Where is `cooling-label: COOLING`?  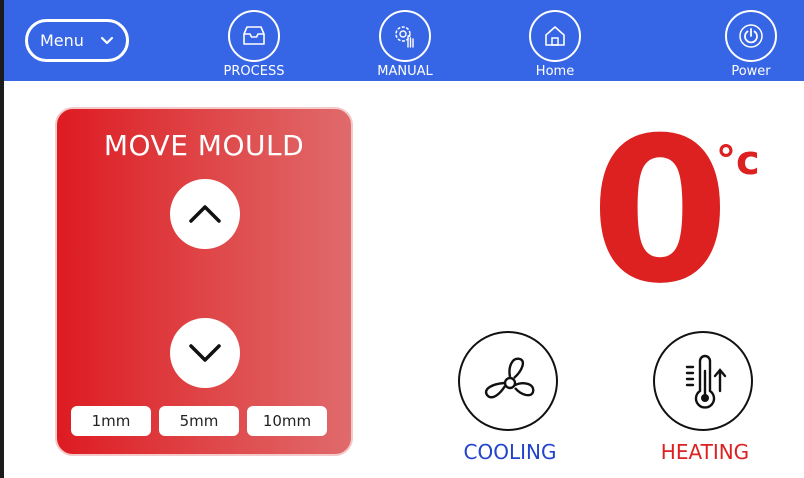
cooling-label: COOLING is located at coordinates (510, 452).